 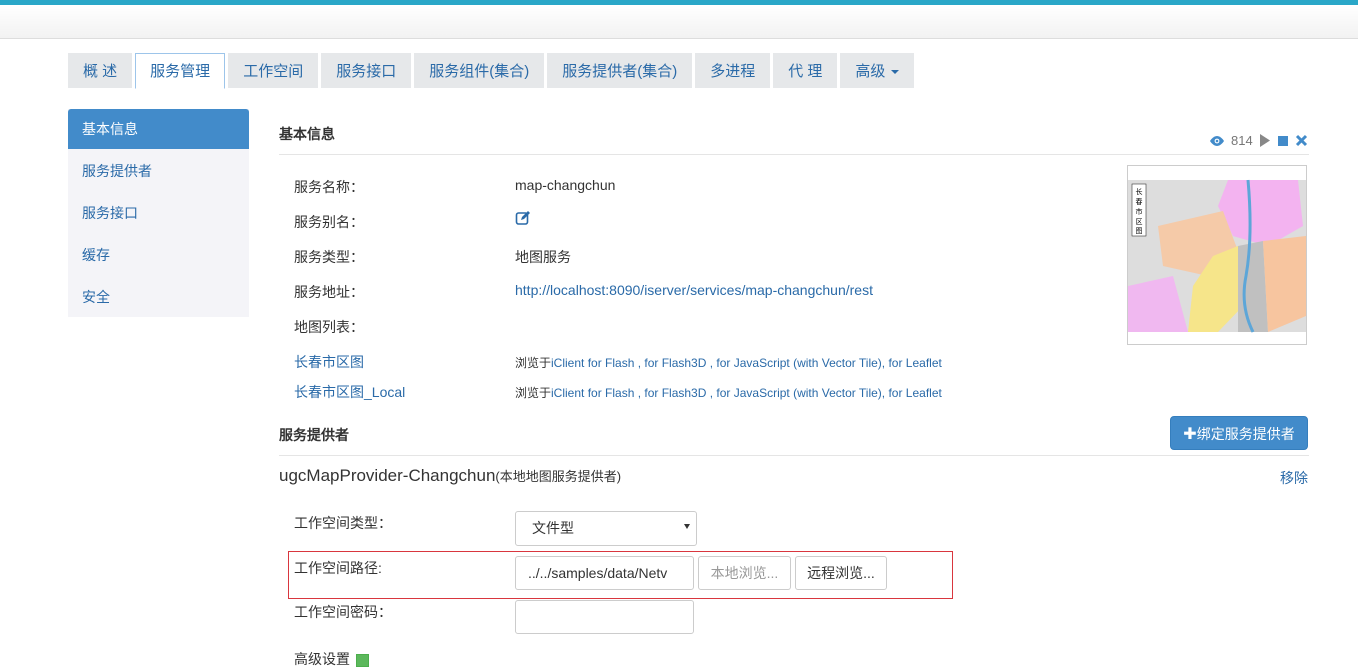 I want to click on service-provider-title: 服务提供者, so click(x=314, y=435).